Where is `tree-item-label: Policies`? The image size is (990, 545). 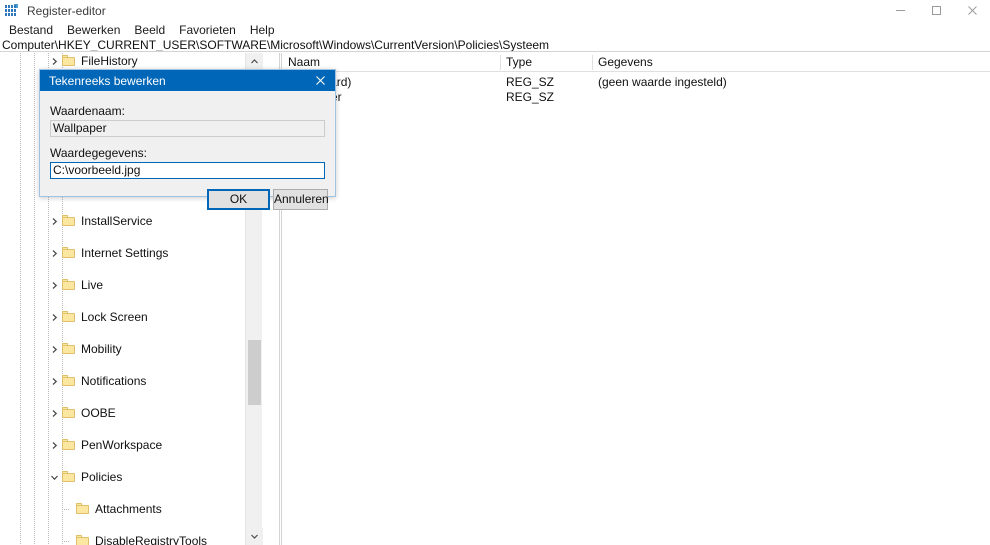
tree-item-label: Policies is located at coordinates (102, 477).